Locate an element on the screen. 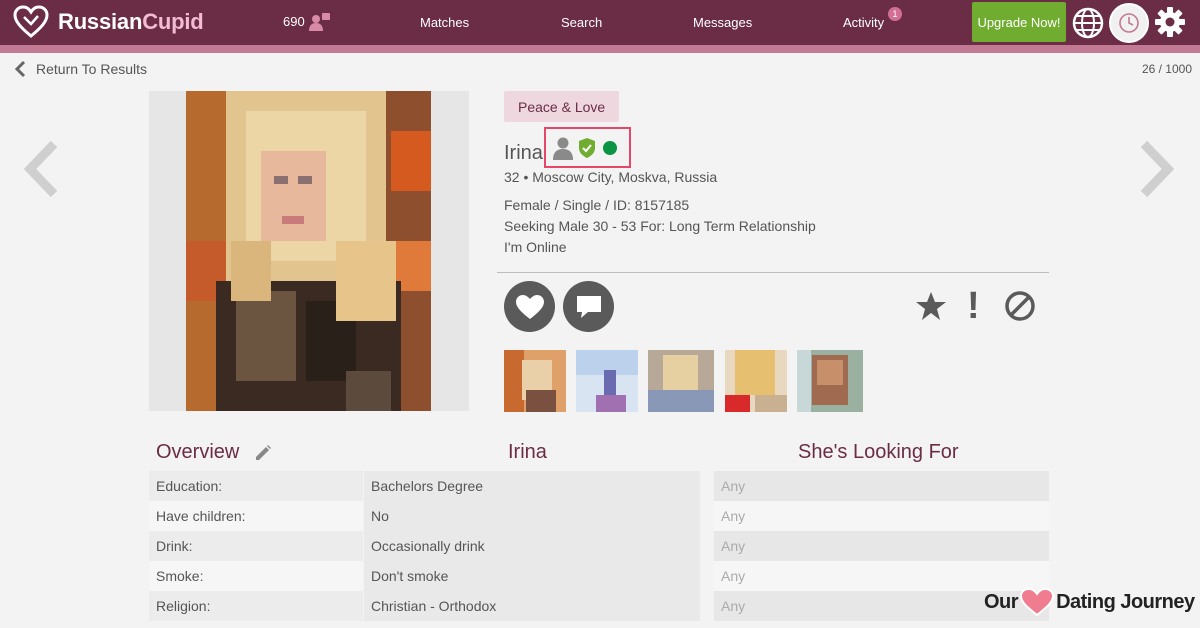 The image size is (1200, 628). brand-name-part1: Russian is located at coordinates (100, 21).